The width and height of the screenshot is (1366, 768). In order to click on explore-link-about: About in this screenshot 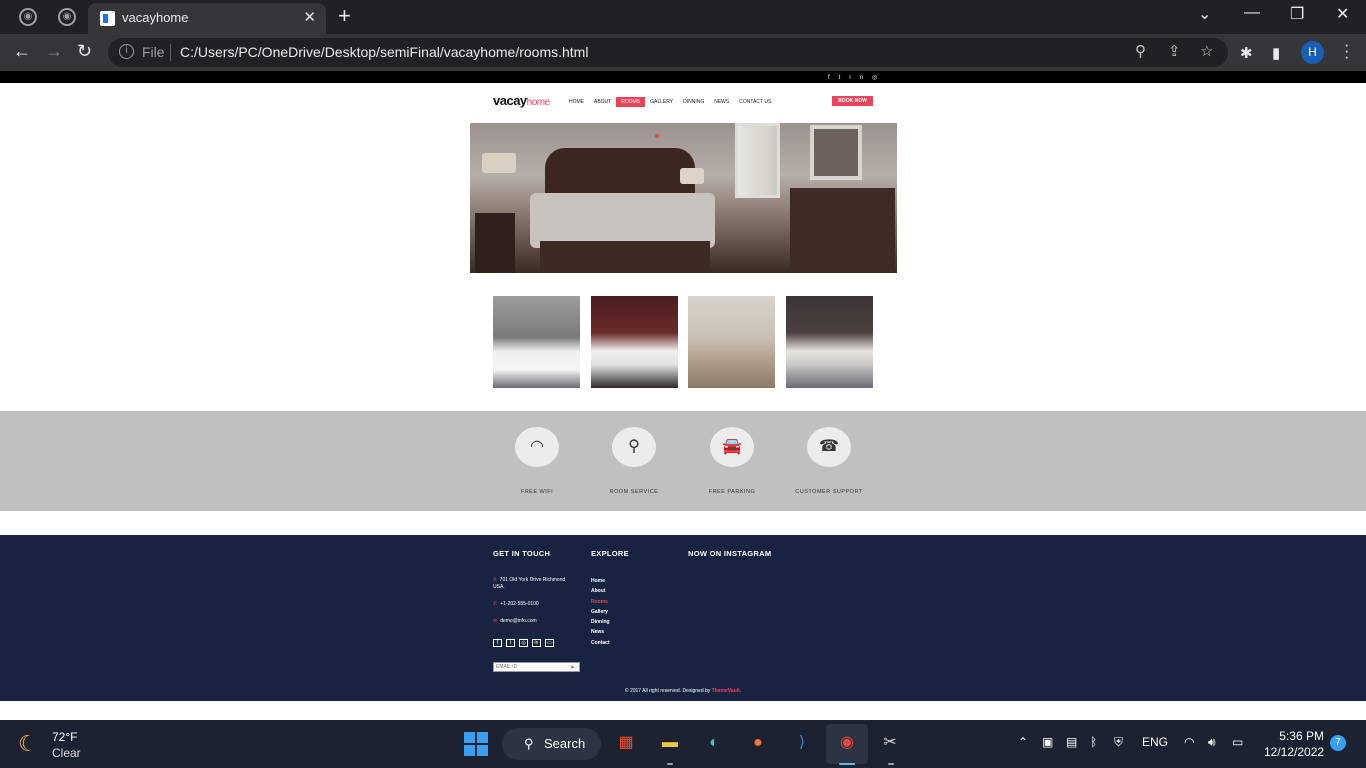, I will do `click(600, 591)`.